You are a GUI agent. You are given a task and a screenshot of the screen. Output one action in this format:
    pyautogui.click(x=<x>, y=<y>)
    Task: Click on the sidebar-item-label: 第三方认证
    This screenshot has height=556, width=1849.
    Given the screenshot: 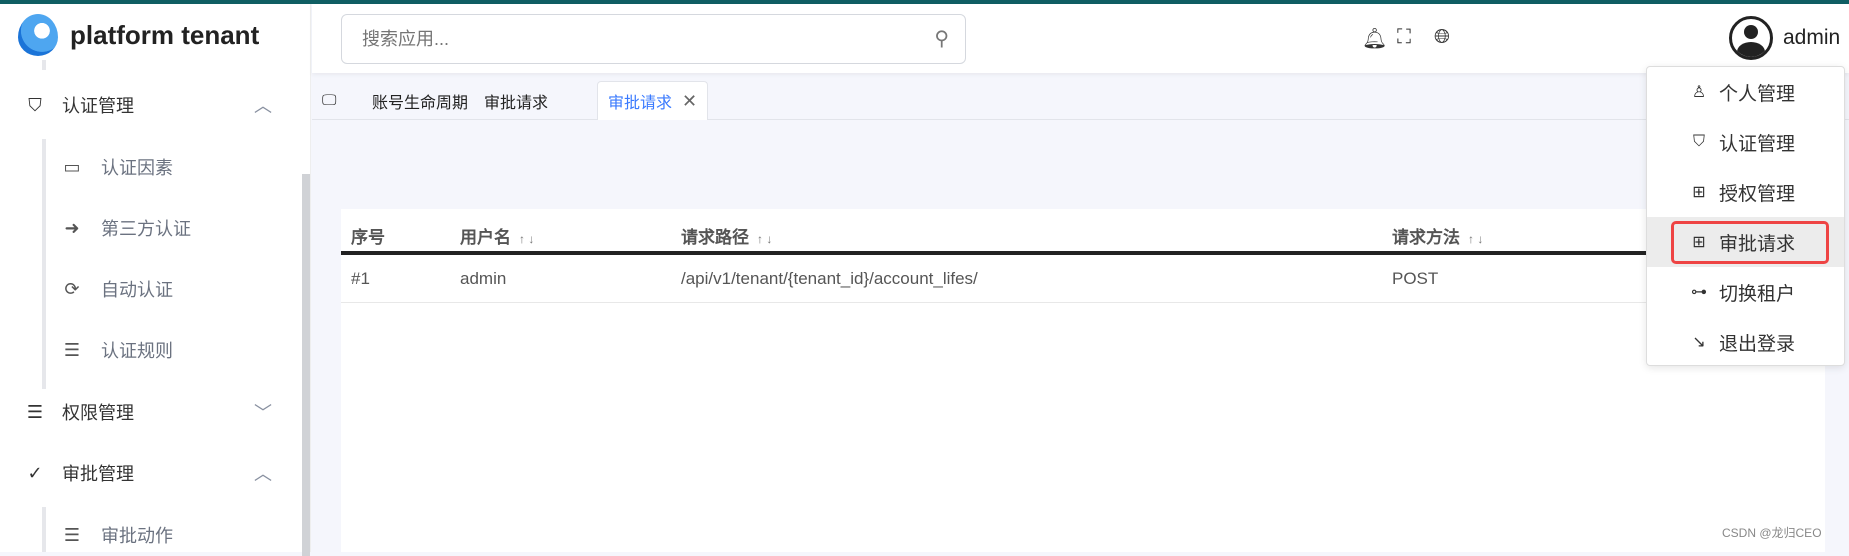 What is the action you would take?
    pyautogui.click(x=146, y=229)
    